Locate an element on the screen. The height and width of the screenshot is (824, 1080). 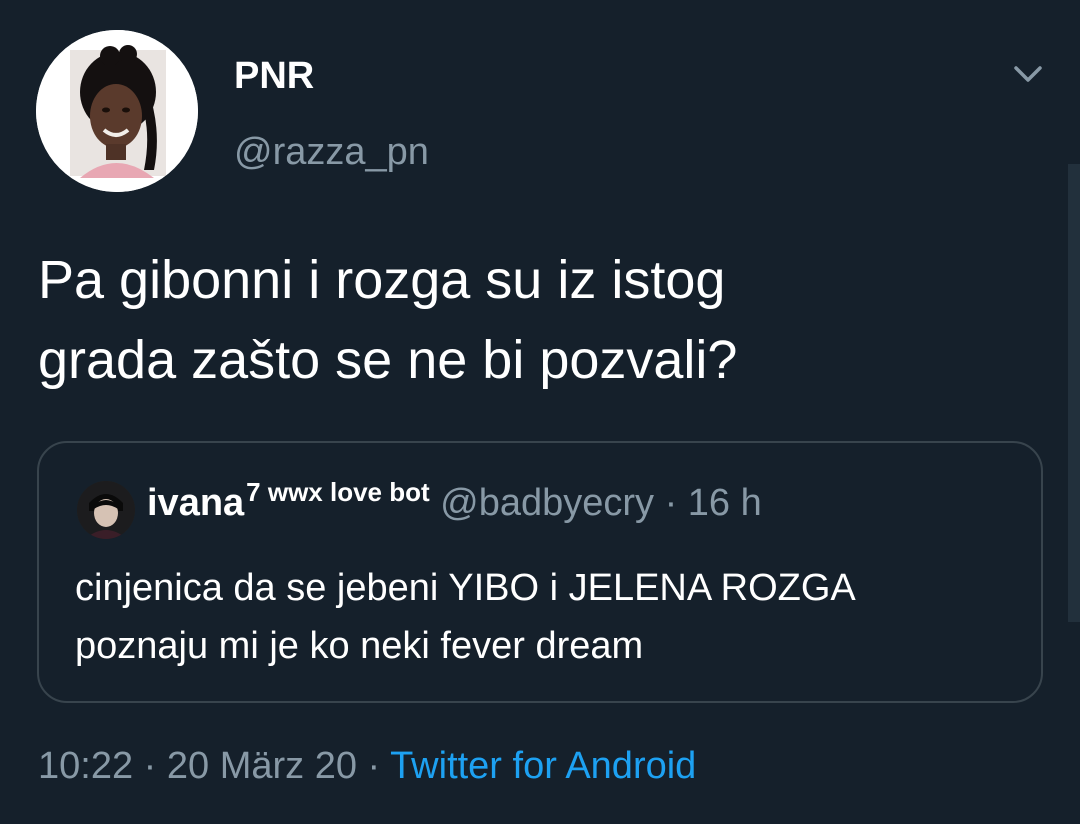
tweet-time: 10:22 is located at coordinates (86, 766).